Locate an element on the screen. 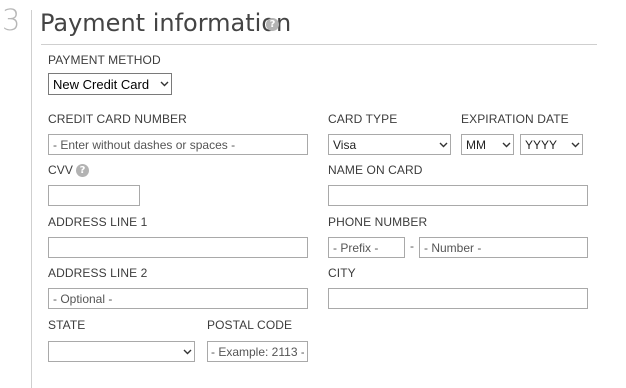 This screenshot has height=388, width=626. state-label: STATE is located at coordinates (67, 325).